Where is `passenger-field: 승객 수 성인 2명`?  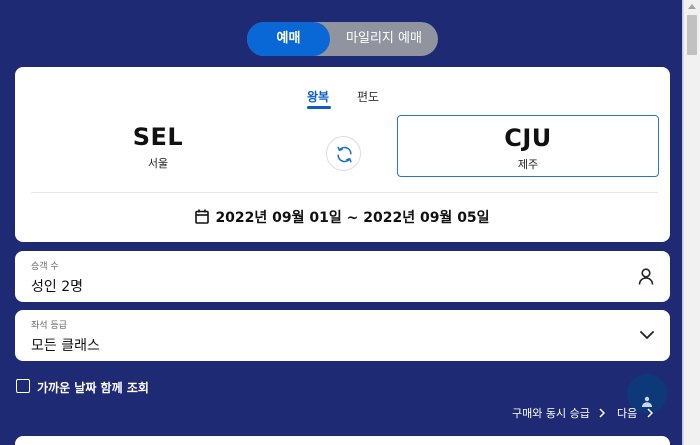
passenger-field: 승객 수 성인 2명 is located at coordinates (342, 276).